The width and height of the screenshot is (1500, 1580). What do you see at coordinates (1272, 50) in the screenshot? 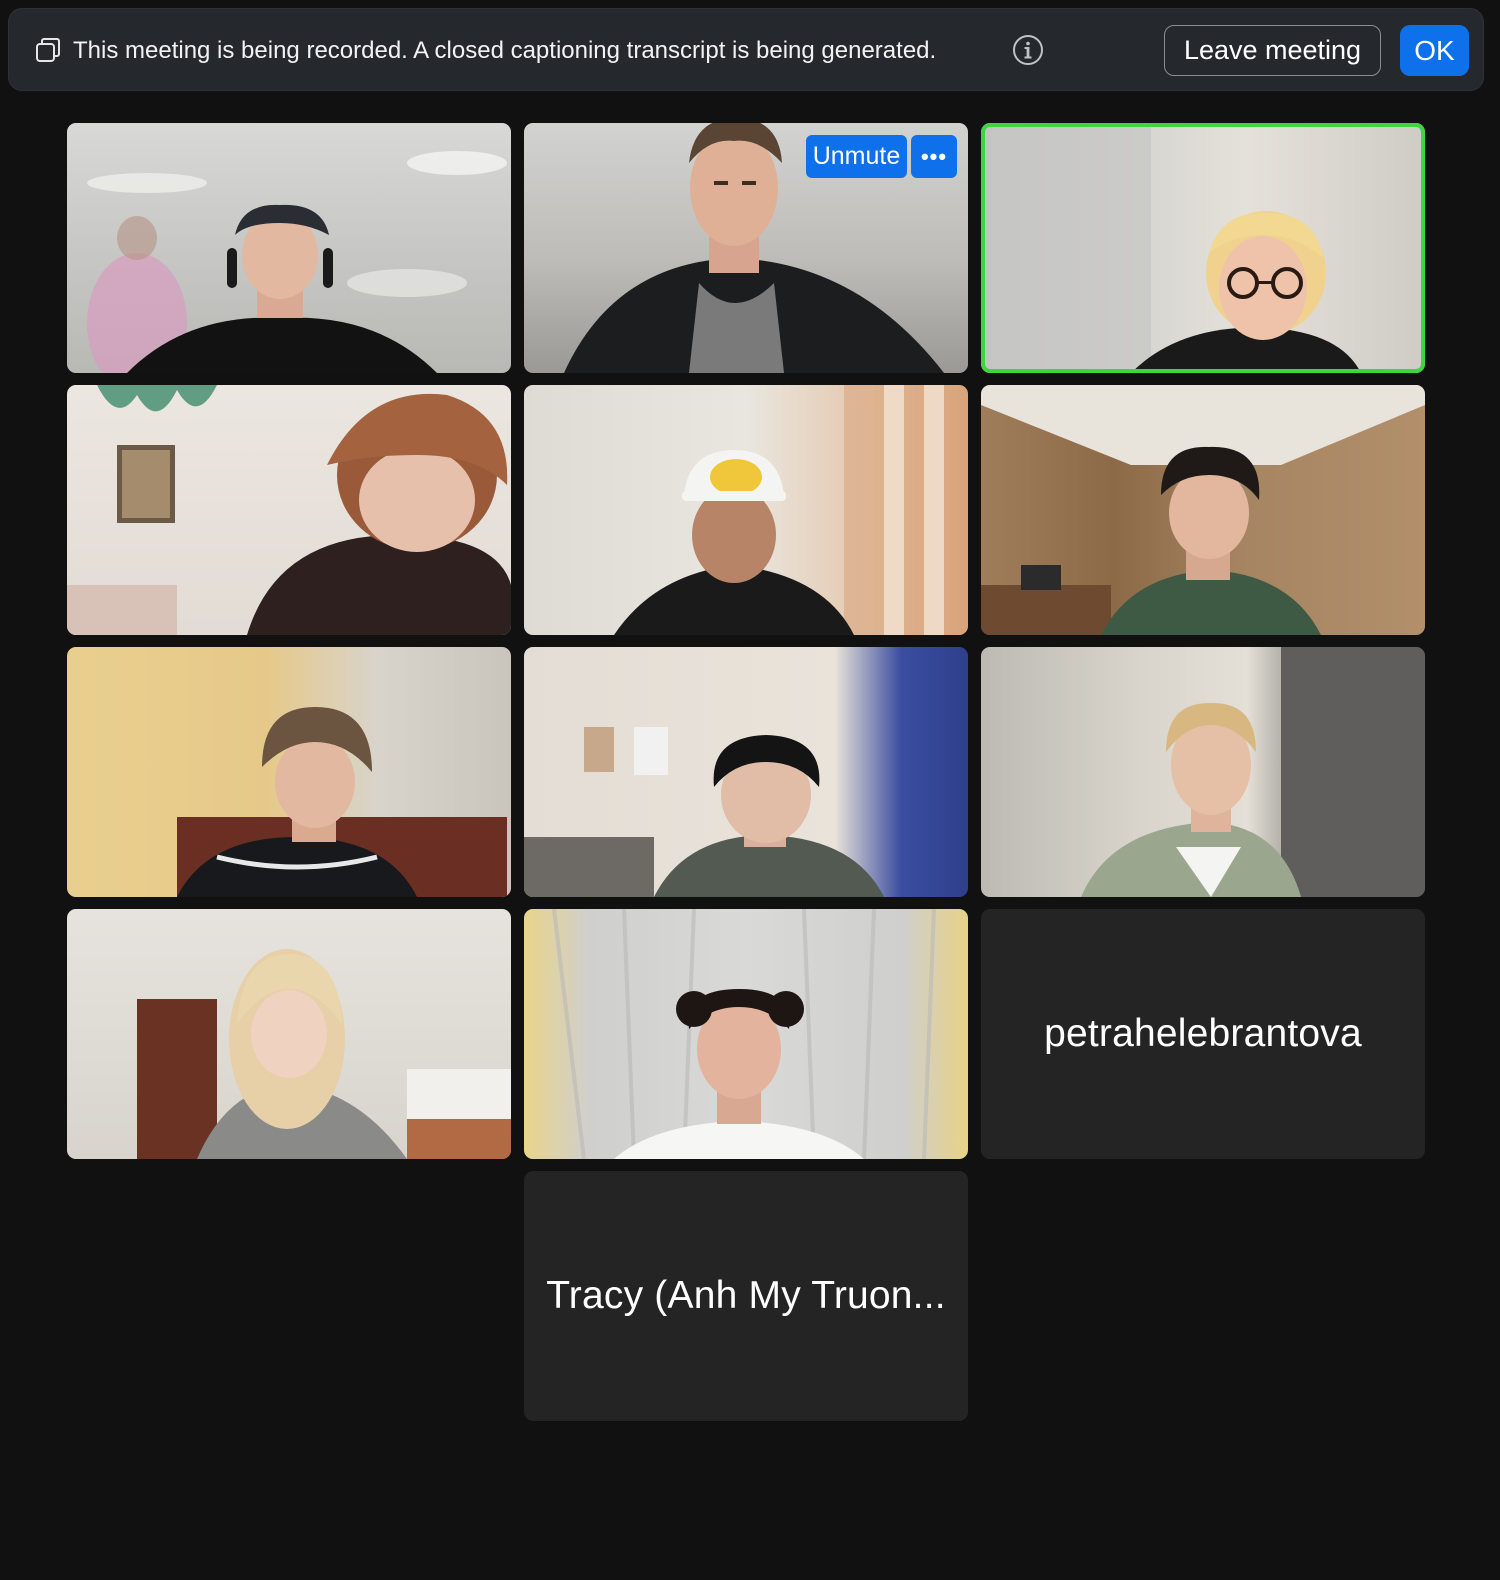
I see `leave-meeting-button: Leave meeting` at bounding box center [1272, 50].